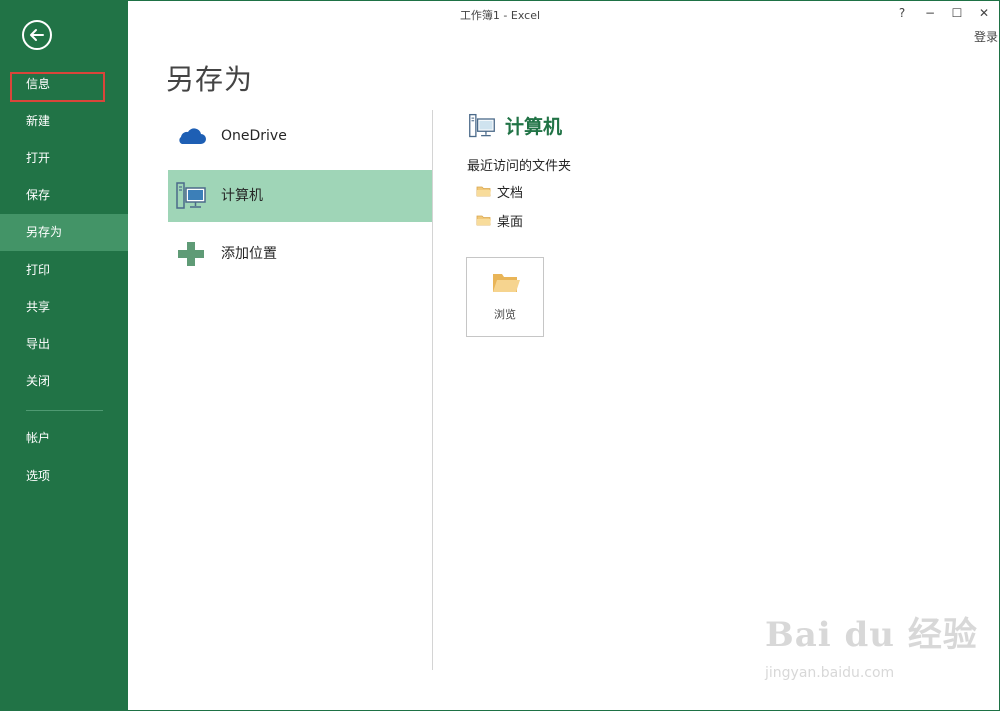 The height and width of the screenshot is (711, 1000). What do you see at coordinates (210, 79) in the screenshot?
I see `page-title: 另存为` at bounding box center [210, 79].